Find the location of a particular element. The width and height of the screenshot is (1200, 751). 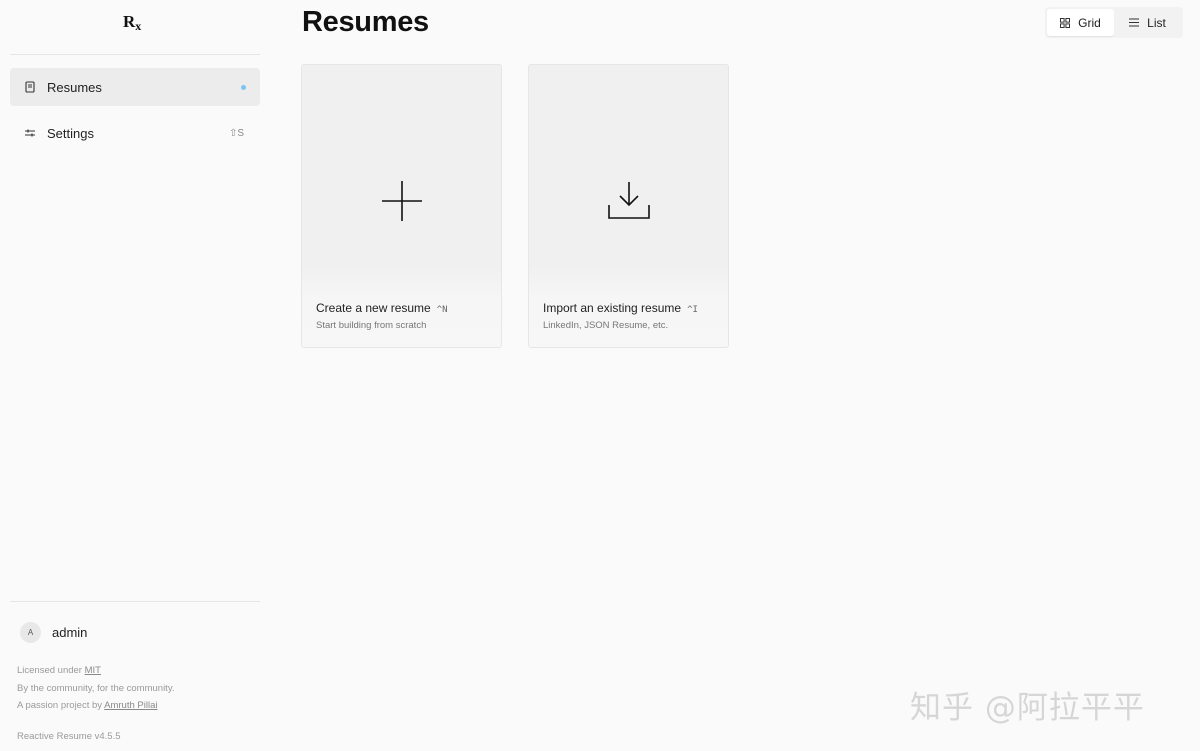

sliders-icon is located at coordinates (30, 133).